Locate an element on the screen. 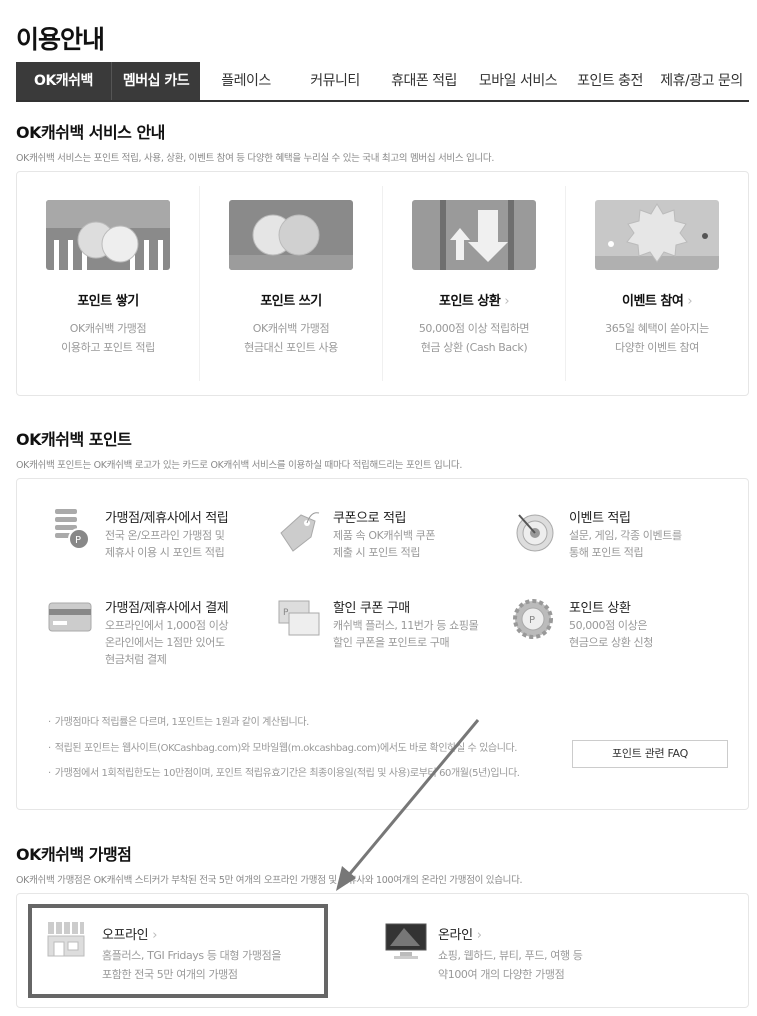 The image size is (757, 1016). points-faq-button: 포인트 관련 FAQ is located at coordinates (650, 754).